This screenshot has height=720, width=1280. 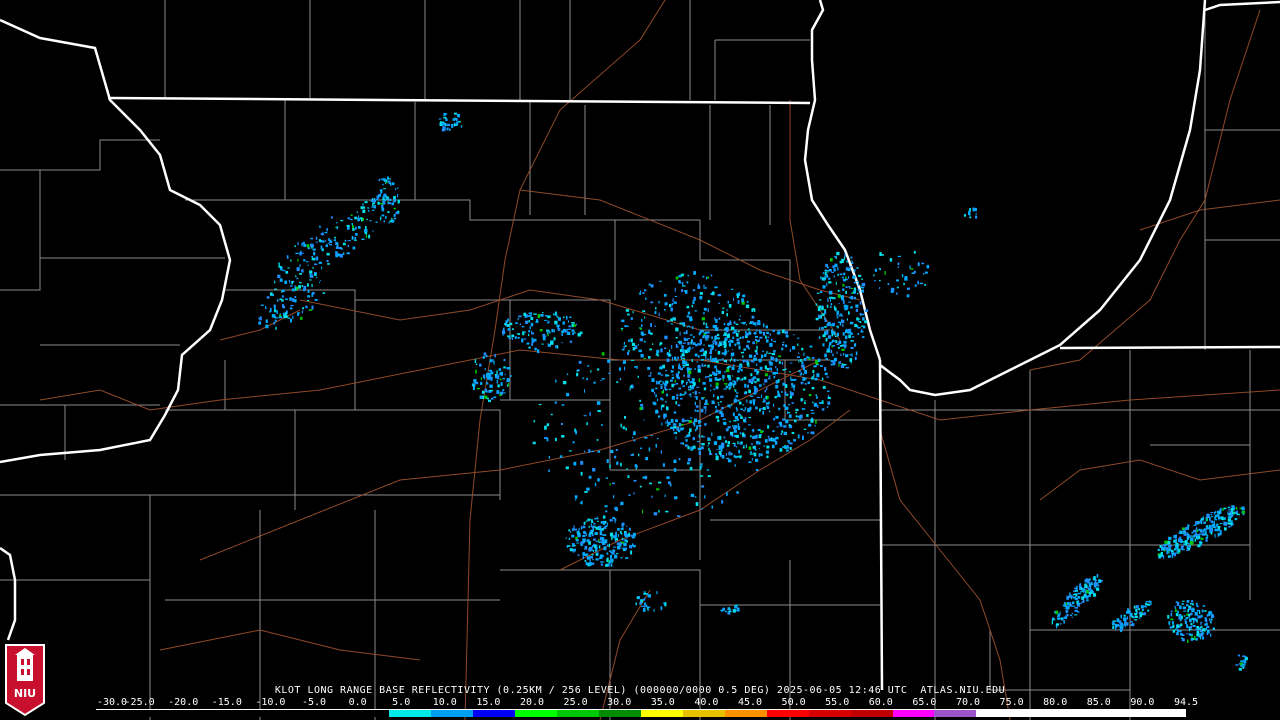 I want to click on colorbar-tick: 25.0, so click(x=575, y=702).